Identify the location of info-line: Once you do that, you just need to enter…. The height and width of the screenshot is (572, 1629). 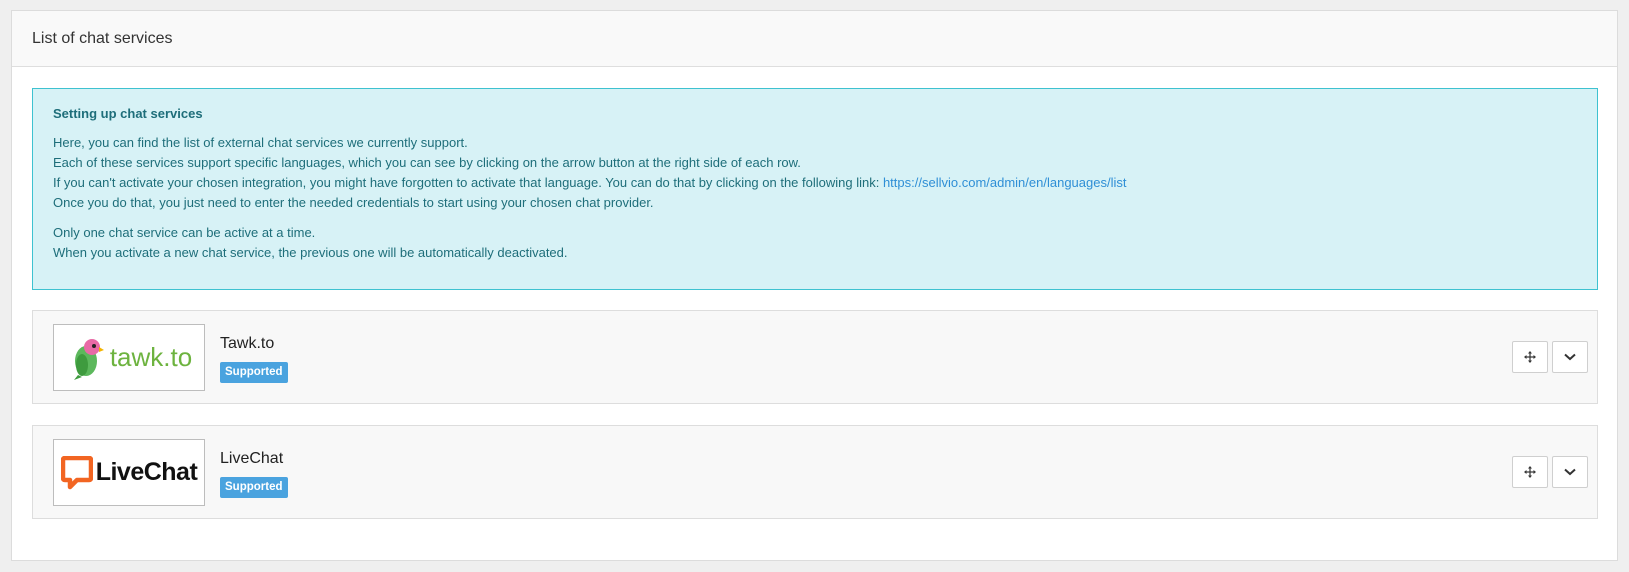
(353, 202).